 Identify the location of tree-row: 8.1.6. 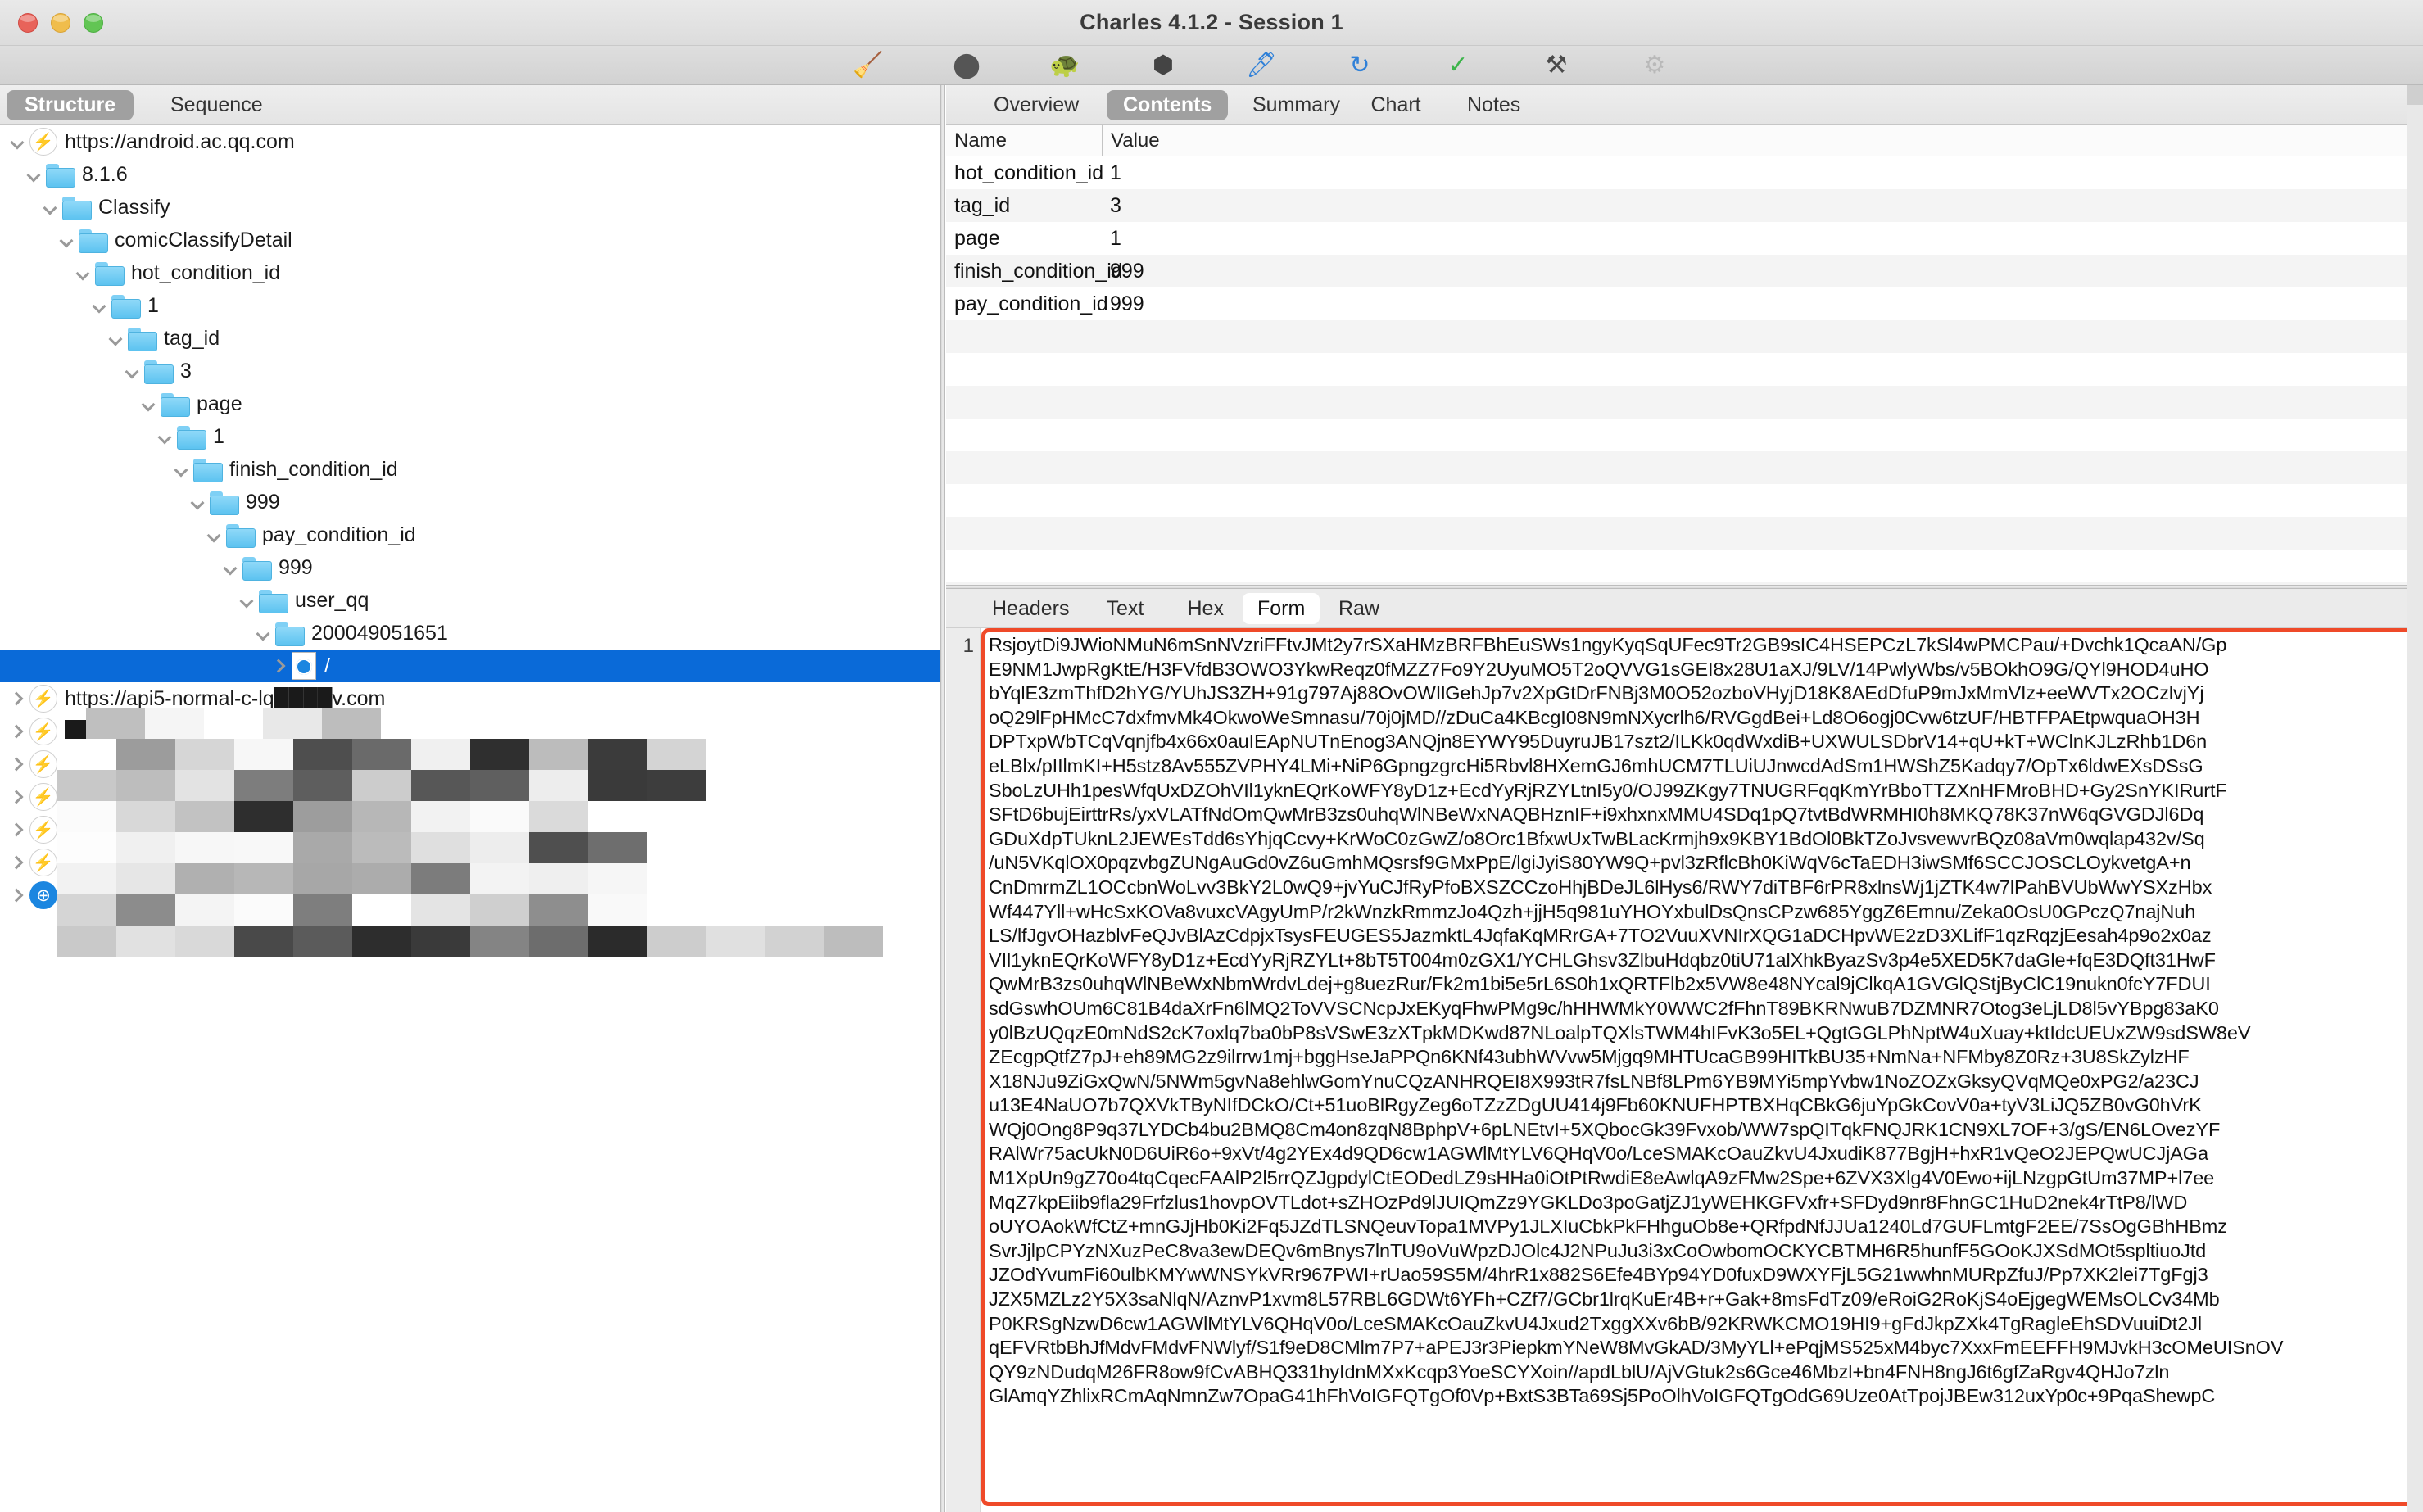
(470, 174).